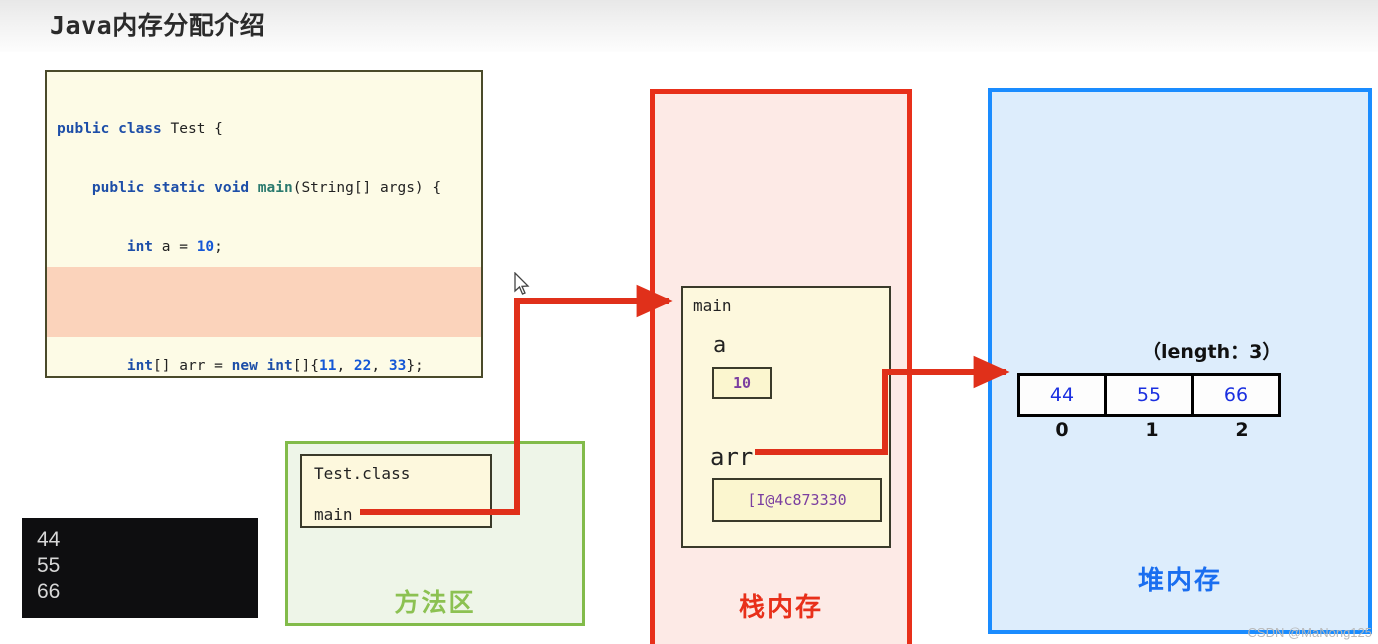 The image size is (1378, 644). I want to click on stack-memory-label: 栈内存, so click(780, 608).